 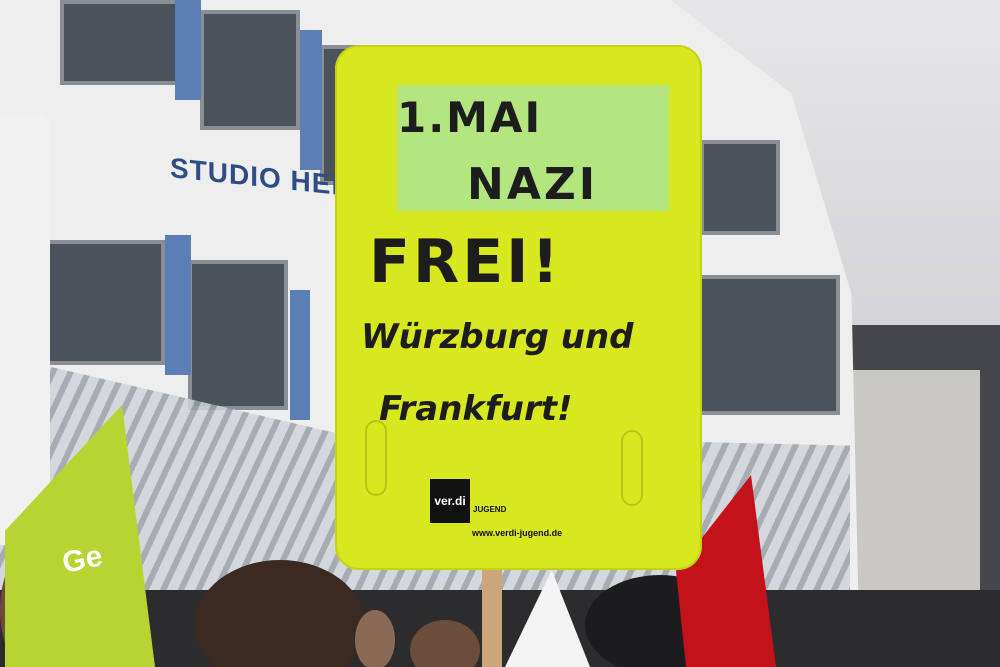 I want to click on placard-line-3: FREI!, so click(x=465, y=262).